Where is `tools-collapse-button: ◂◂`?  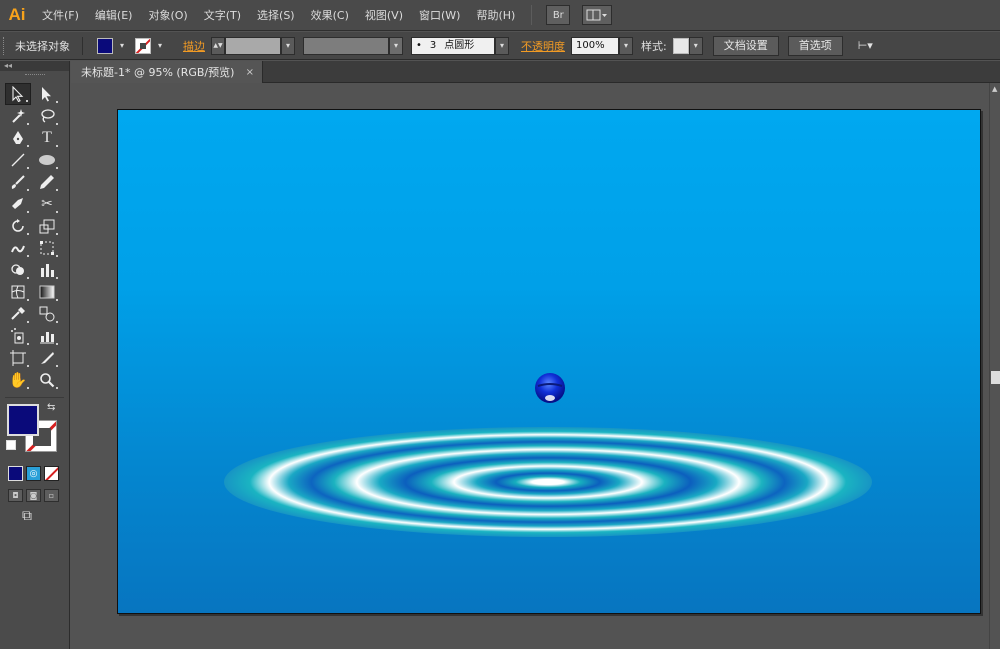 tools-collapse-button: ◂◂ is located at coordinates (34, 66).